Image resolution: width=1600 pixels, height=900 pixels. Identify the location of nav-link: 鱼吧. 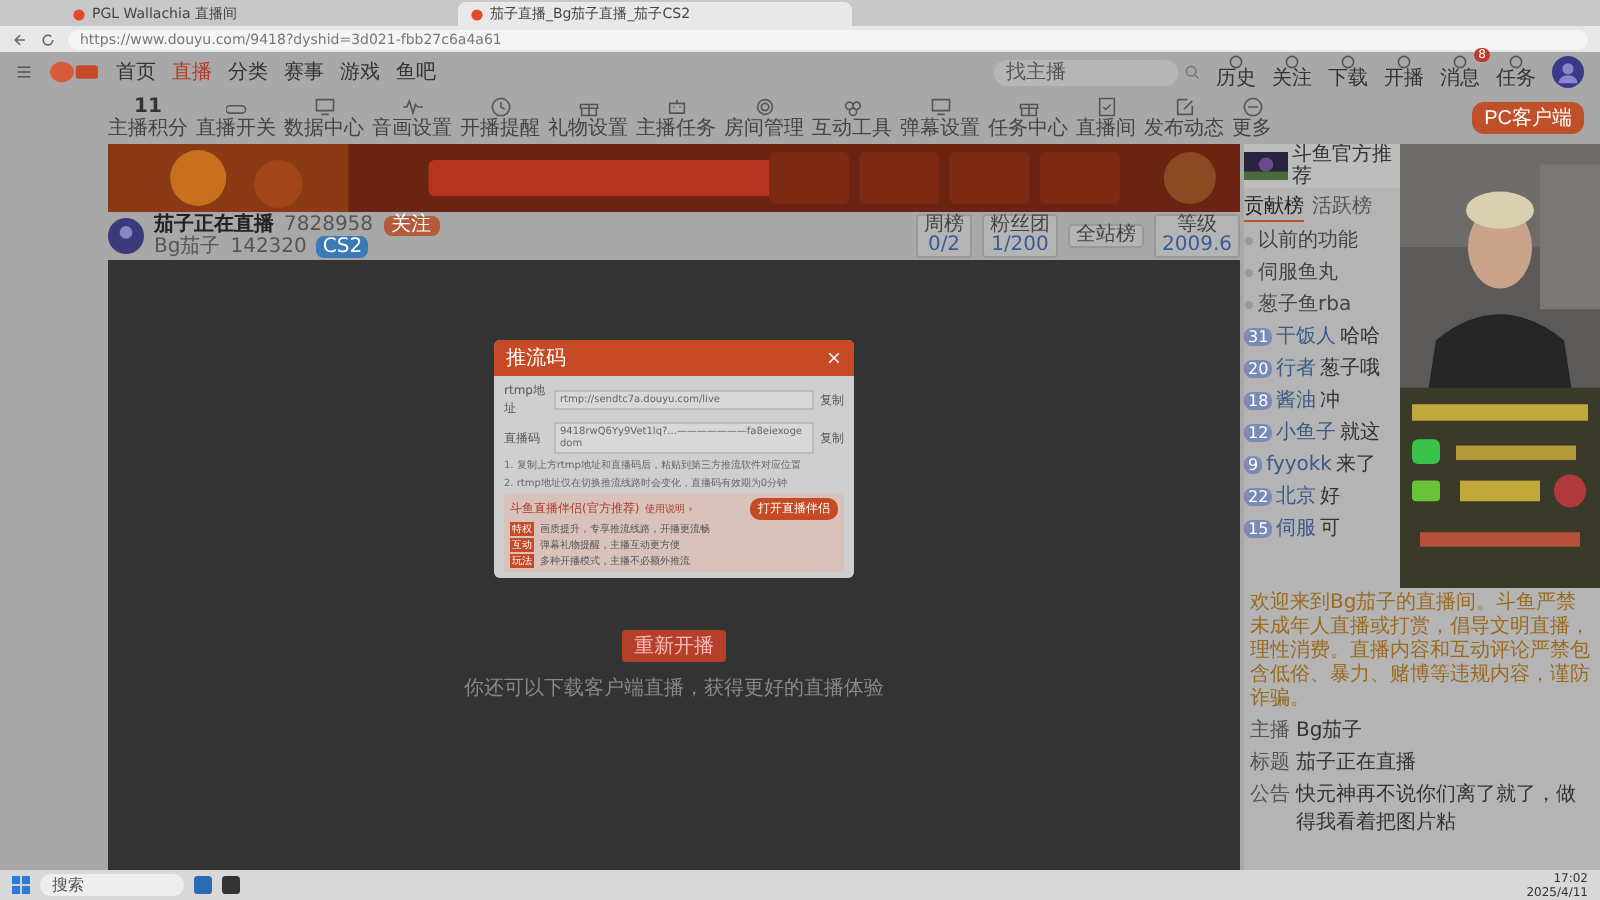
(416, 72).